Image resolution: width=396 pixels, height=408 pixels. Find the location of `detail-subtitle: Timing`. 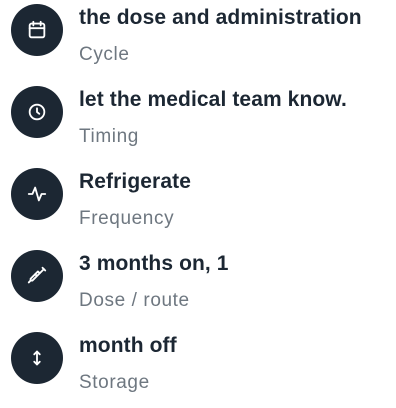

detail-subtitle: Timing is located at coordinates (109, 136).